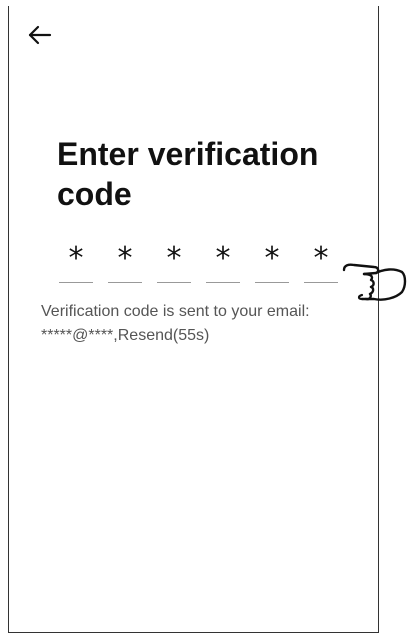 This screenshot has width=410, height=637. Describe the element at coordinates (164, 335) in the screenshot. I see `resend-link: Resend(55s)` at that location.